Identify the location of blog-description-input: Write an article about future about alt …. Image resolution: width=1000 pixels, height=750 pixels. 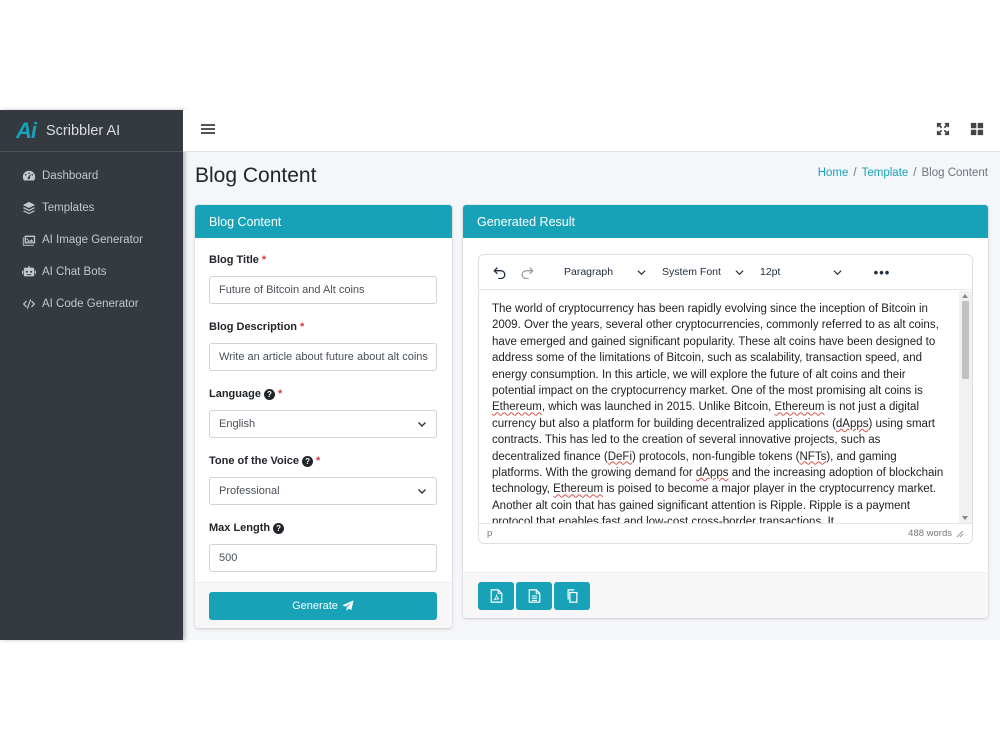
(323, 357).